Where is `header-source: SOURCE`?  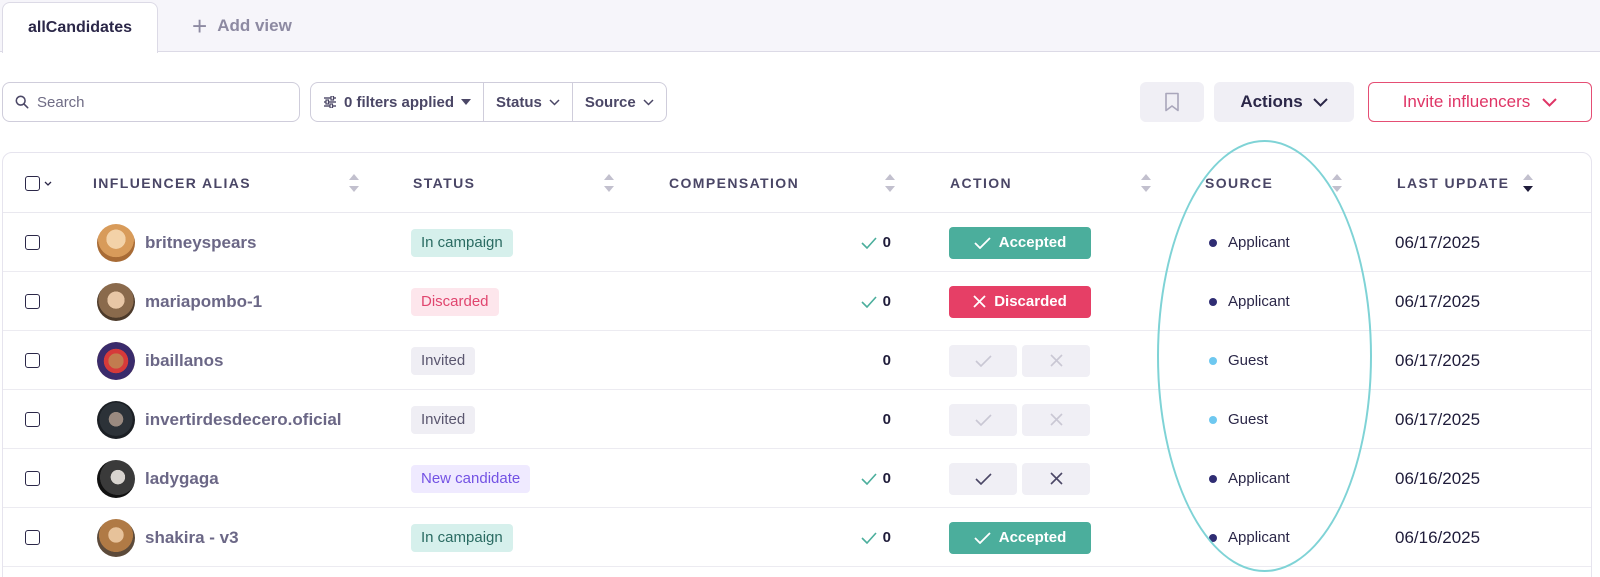 header-source: SOURCE is located at coordinates (1239, 183).